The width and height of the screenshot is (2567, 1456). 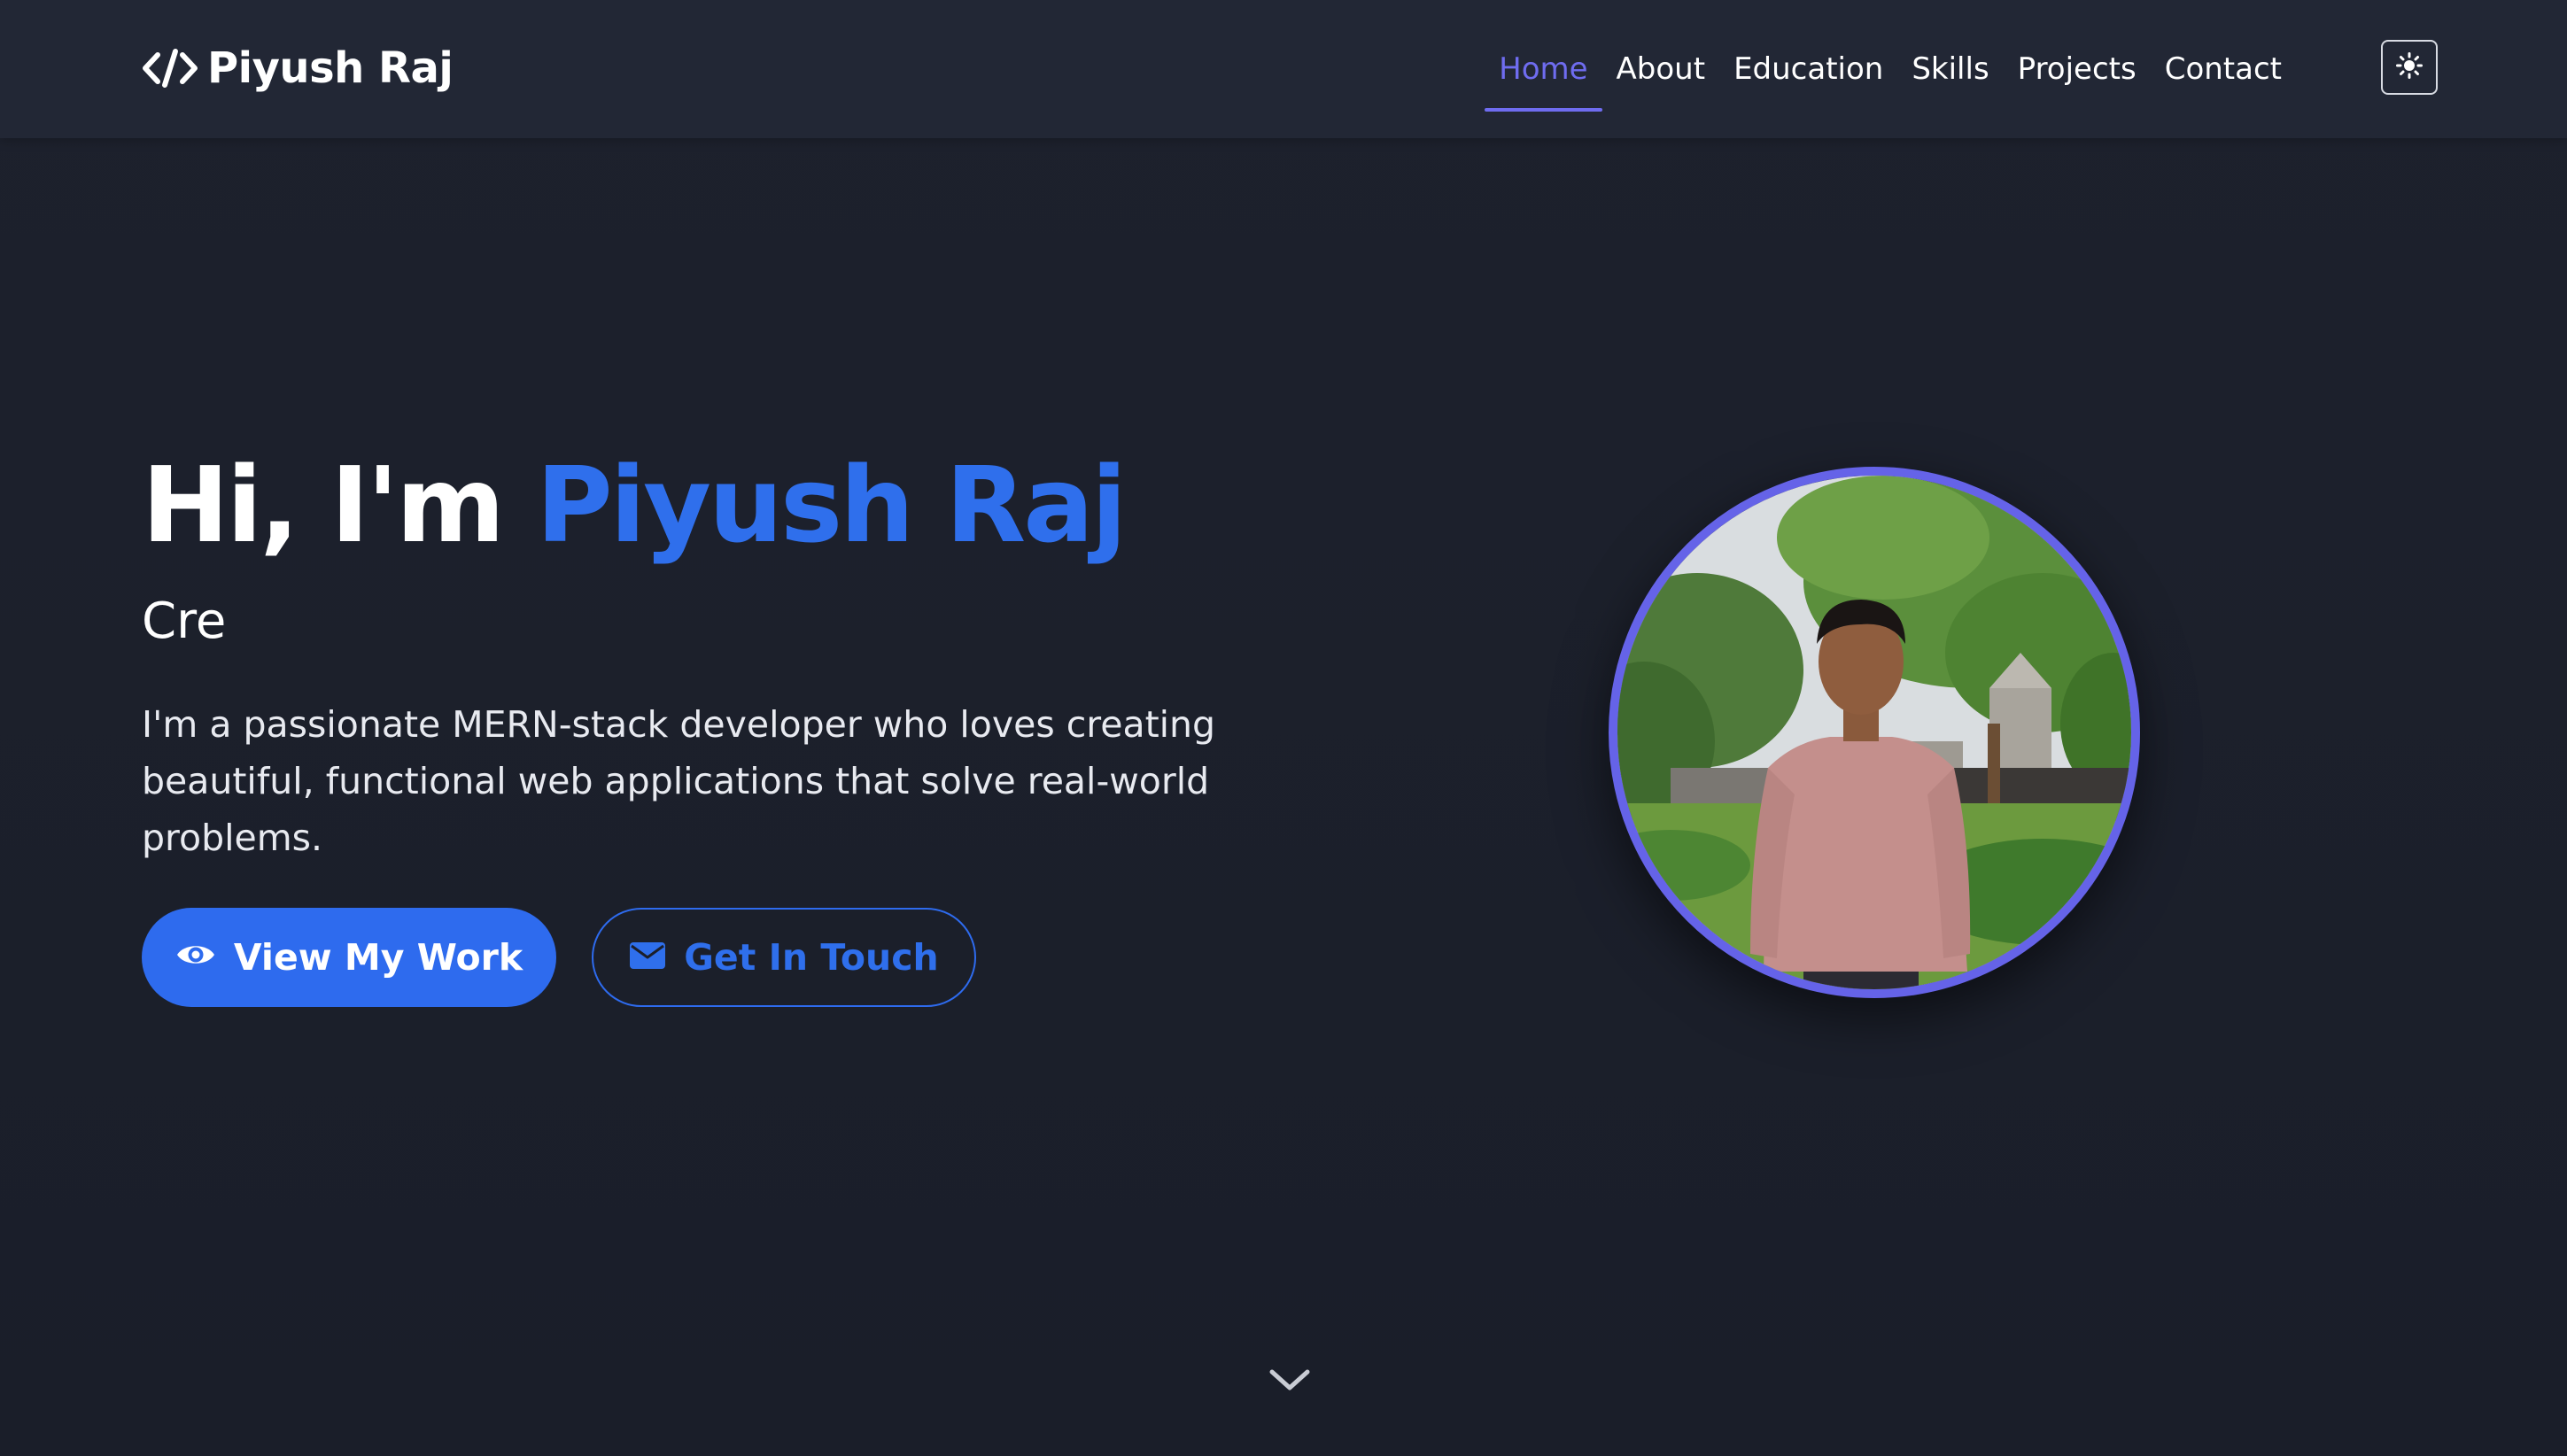 I want to click on get-in-touch-button: Get In Touch, so click(x=784, y=957).